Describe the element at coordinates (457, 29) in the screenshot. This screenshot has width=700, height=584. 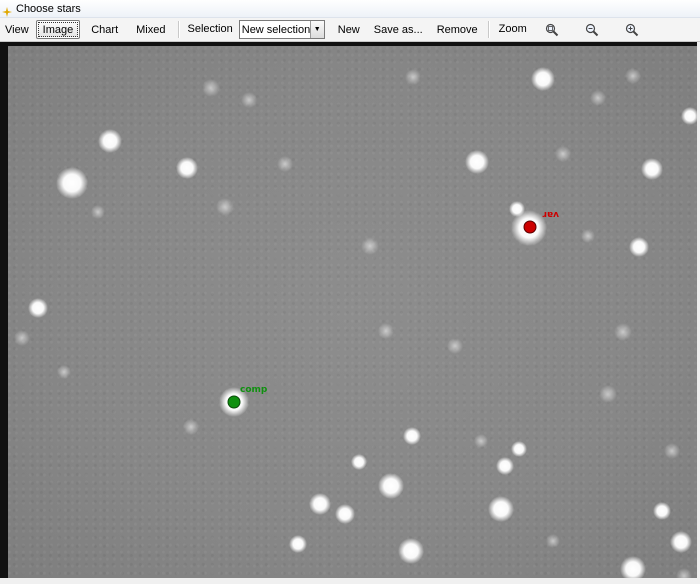
I see `remove-button: Remove` at that location.